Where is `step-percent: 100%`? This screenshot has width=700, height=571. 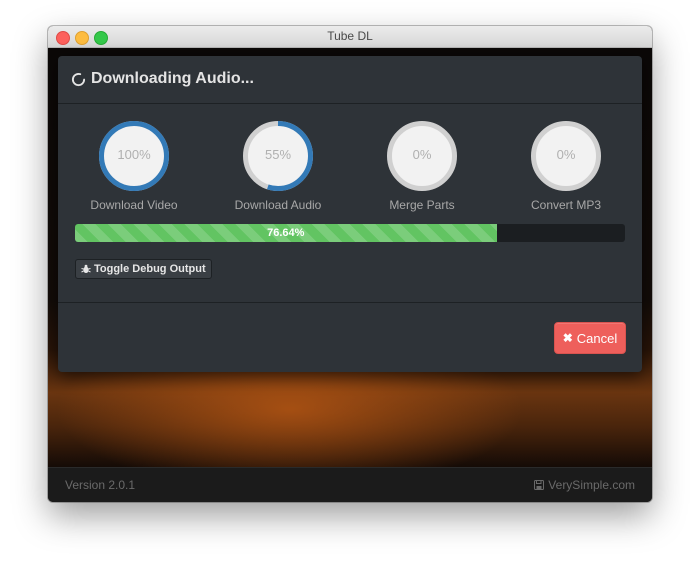 step-percent: 100% is located at coordinates (134, 154).